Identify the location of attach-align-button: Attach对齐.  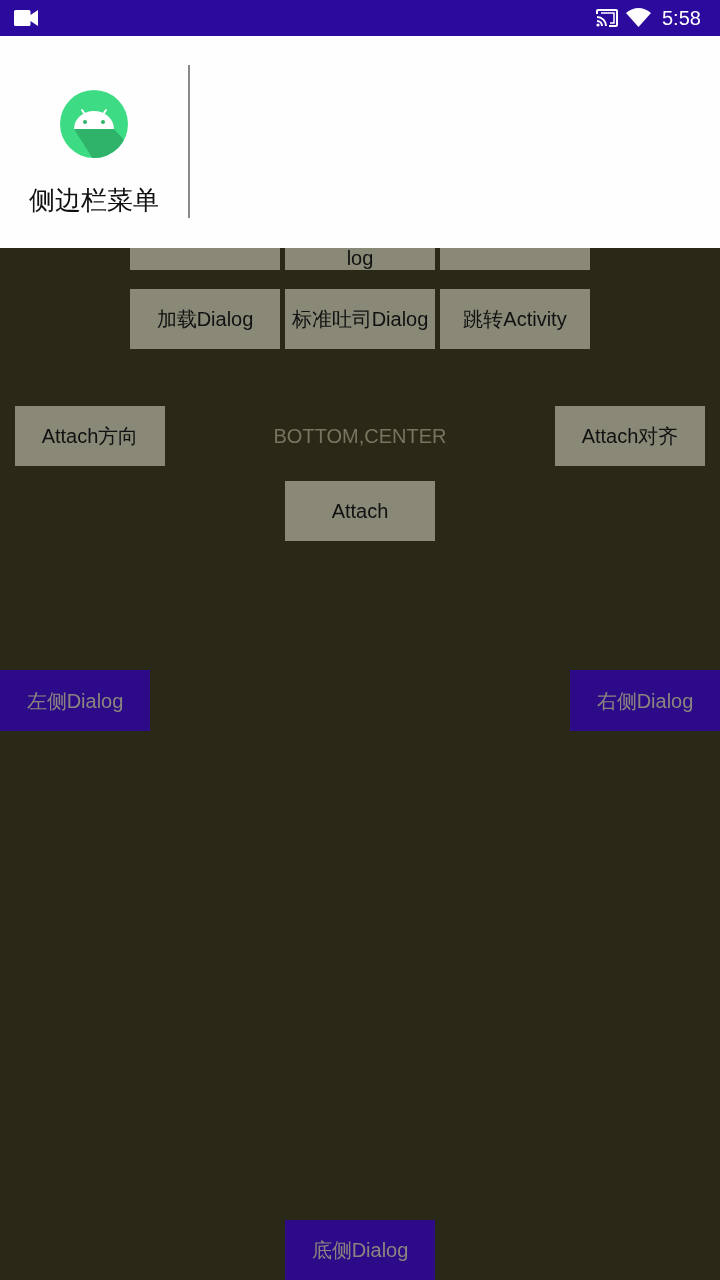
(630, 436).